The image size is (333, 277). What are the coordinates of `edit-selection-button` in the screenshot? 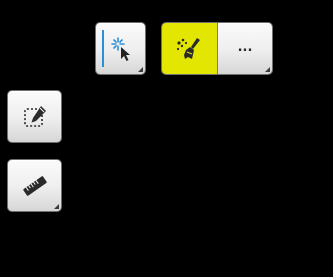 It's located at (34, 116).